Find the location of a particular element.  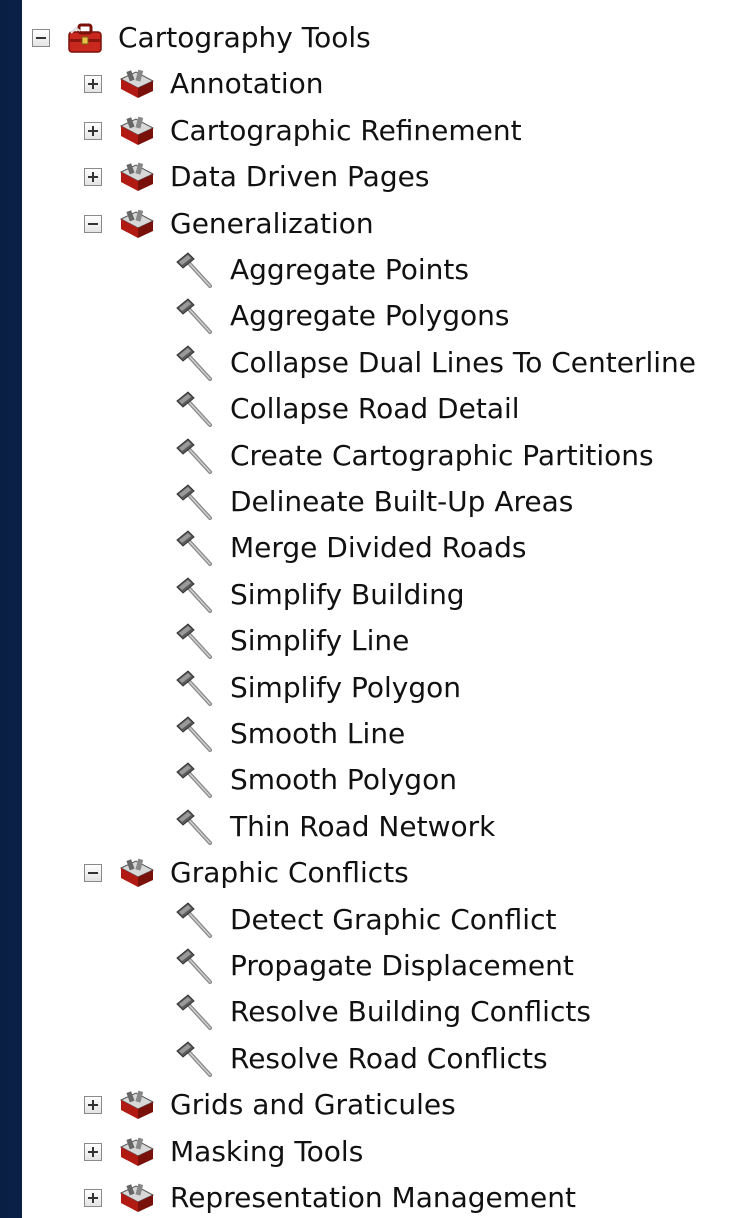

tree-item-toolset-graphic-conflicts: Graphic Conflicts is located at coordinates (246, 873).